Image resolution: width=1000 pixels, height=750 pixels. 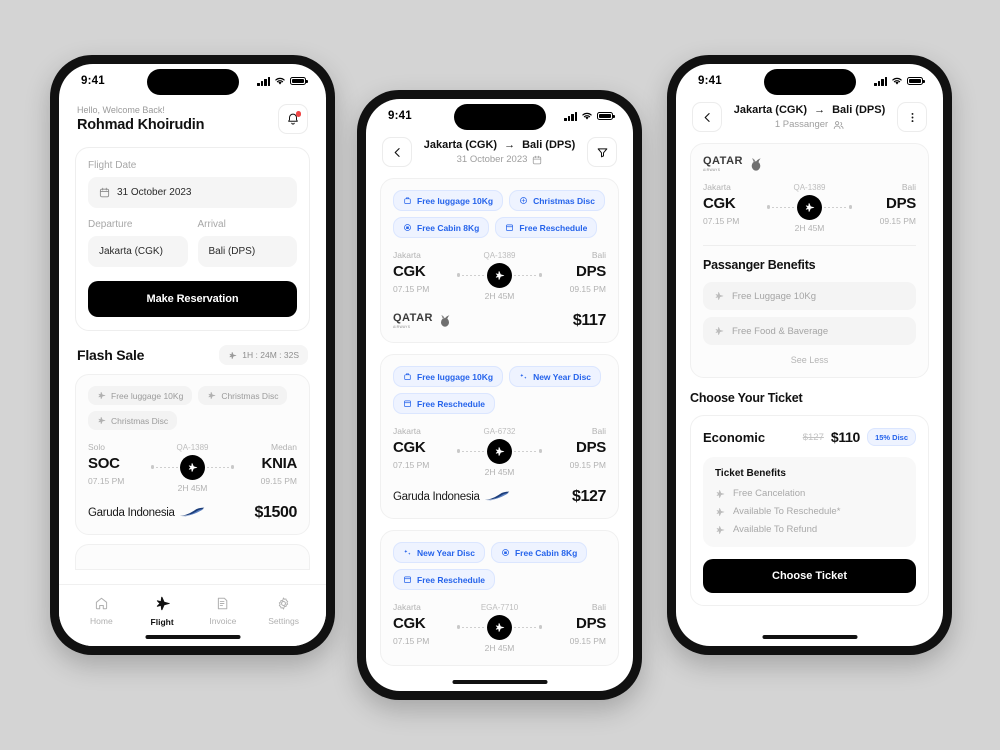 I want to click on choose-ticket-button: Choose Ticket, so click(x=809, y=576).